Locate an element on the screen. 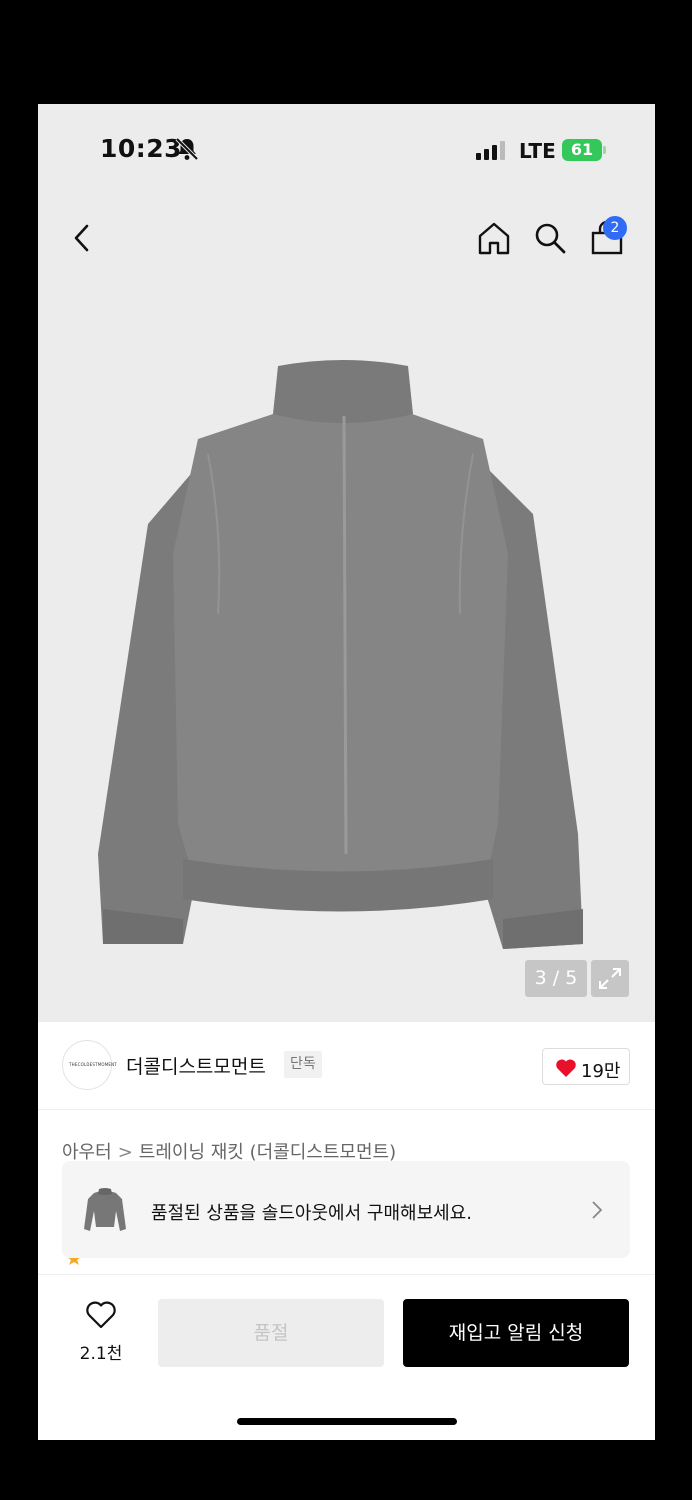  heart-outline-icon is located at coordinates (101, 1315).